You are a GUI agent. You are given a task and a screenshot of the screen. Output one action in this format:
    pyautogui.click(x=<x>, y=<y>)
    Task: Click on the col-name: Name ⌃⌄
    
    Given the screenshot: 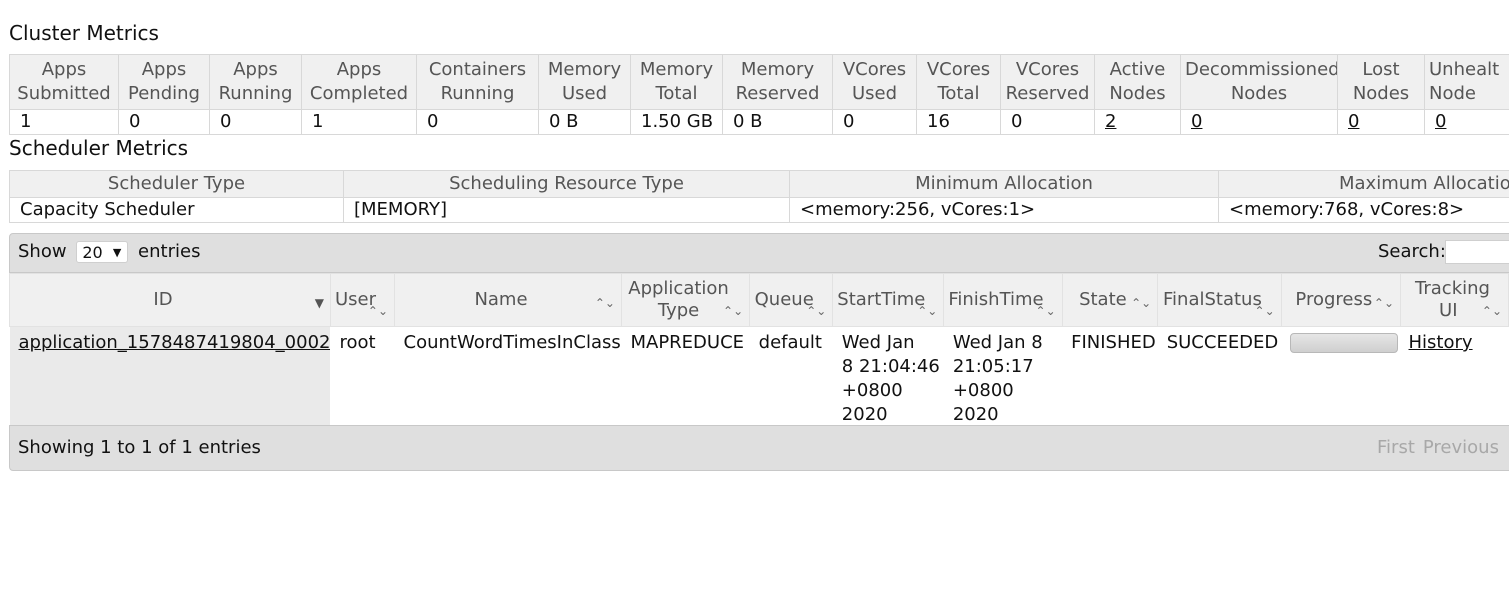 What is the action you would take?
    pyautogui.click(x=508, y=300)
    